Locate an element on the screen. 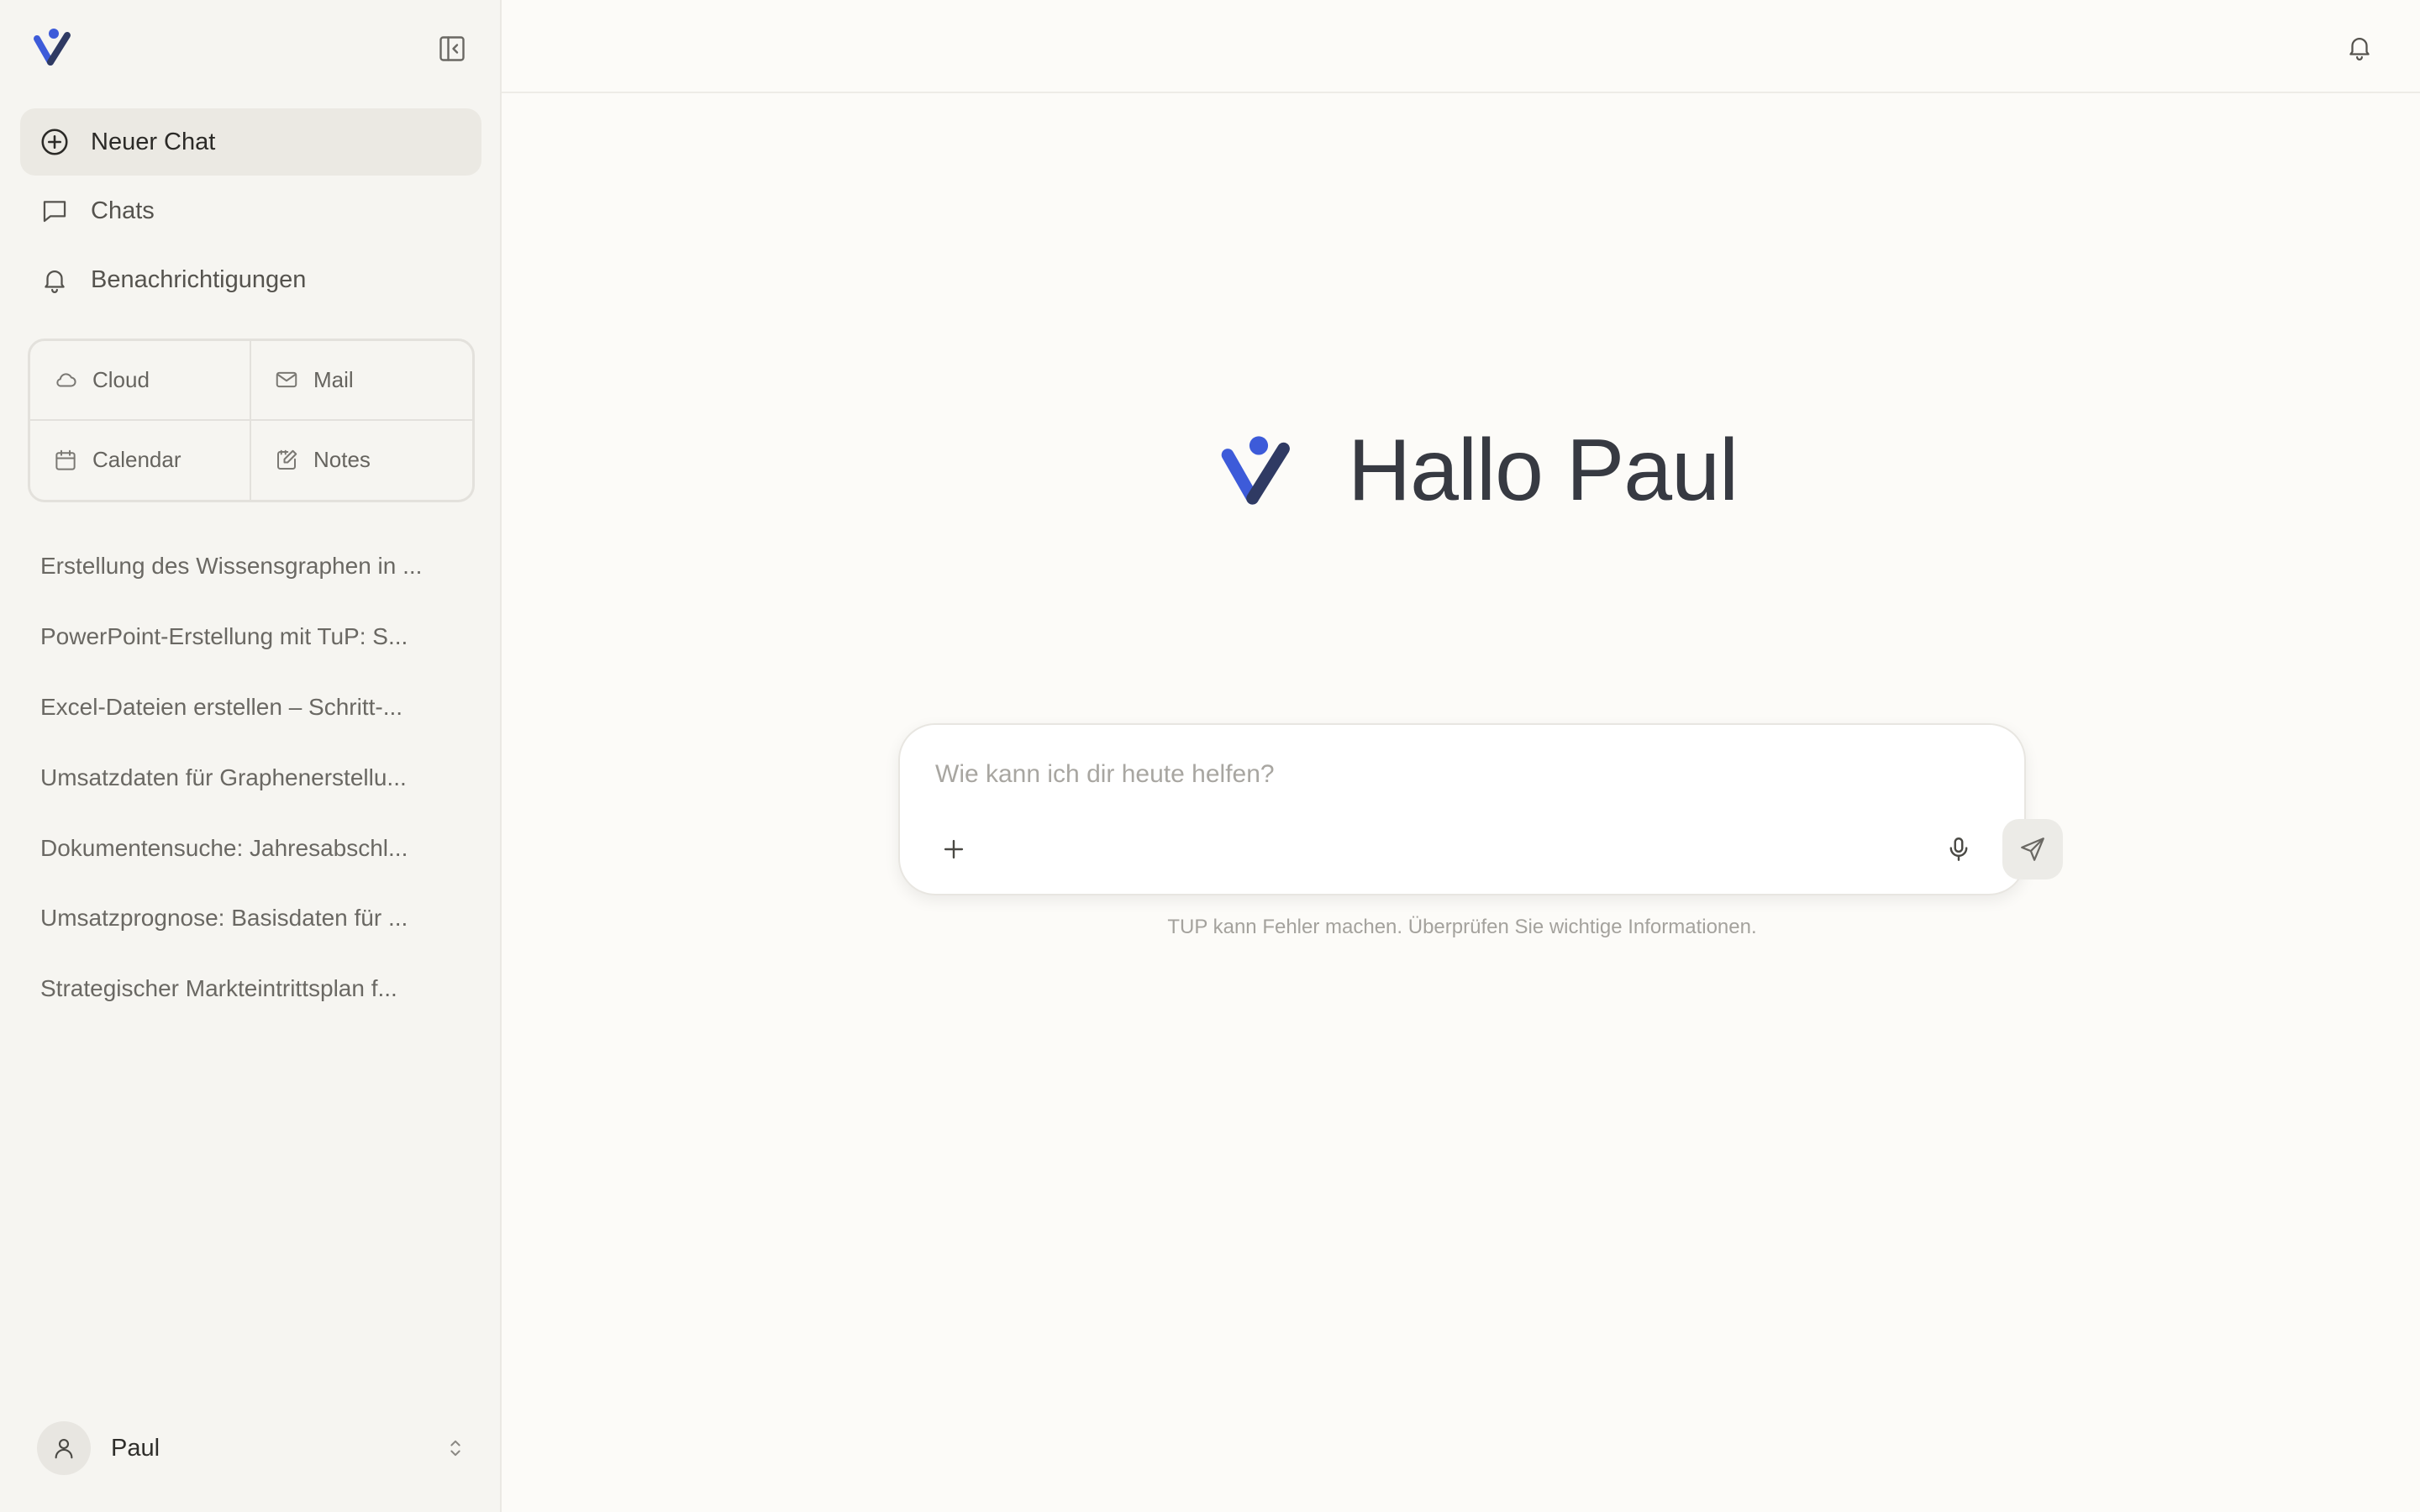  chat-composer is located at coordinates (1480, 809).